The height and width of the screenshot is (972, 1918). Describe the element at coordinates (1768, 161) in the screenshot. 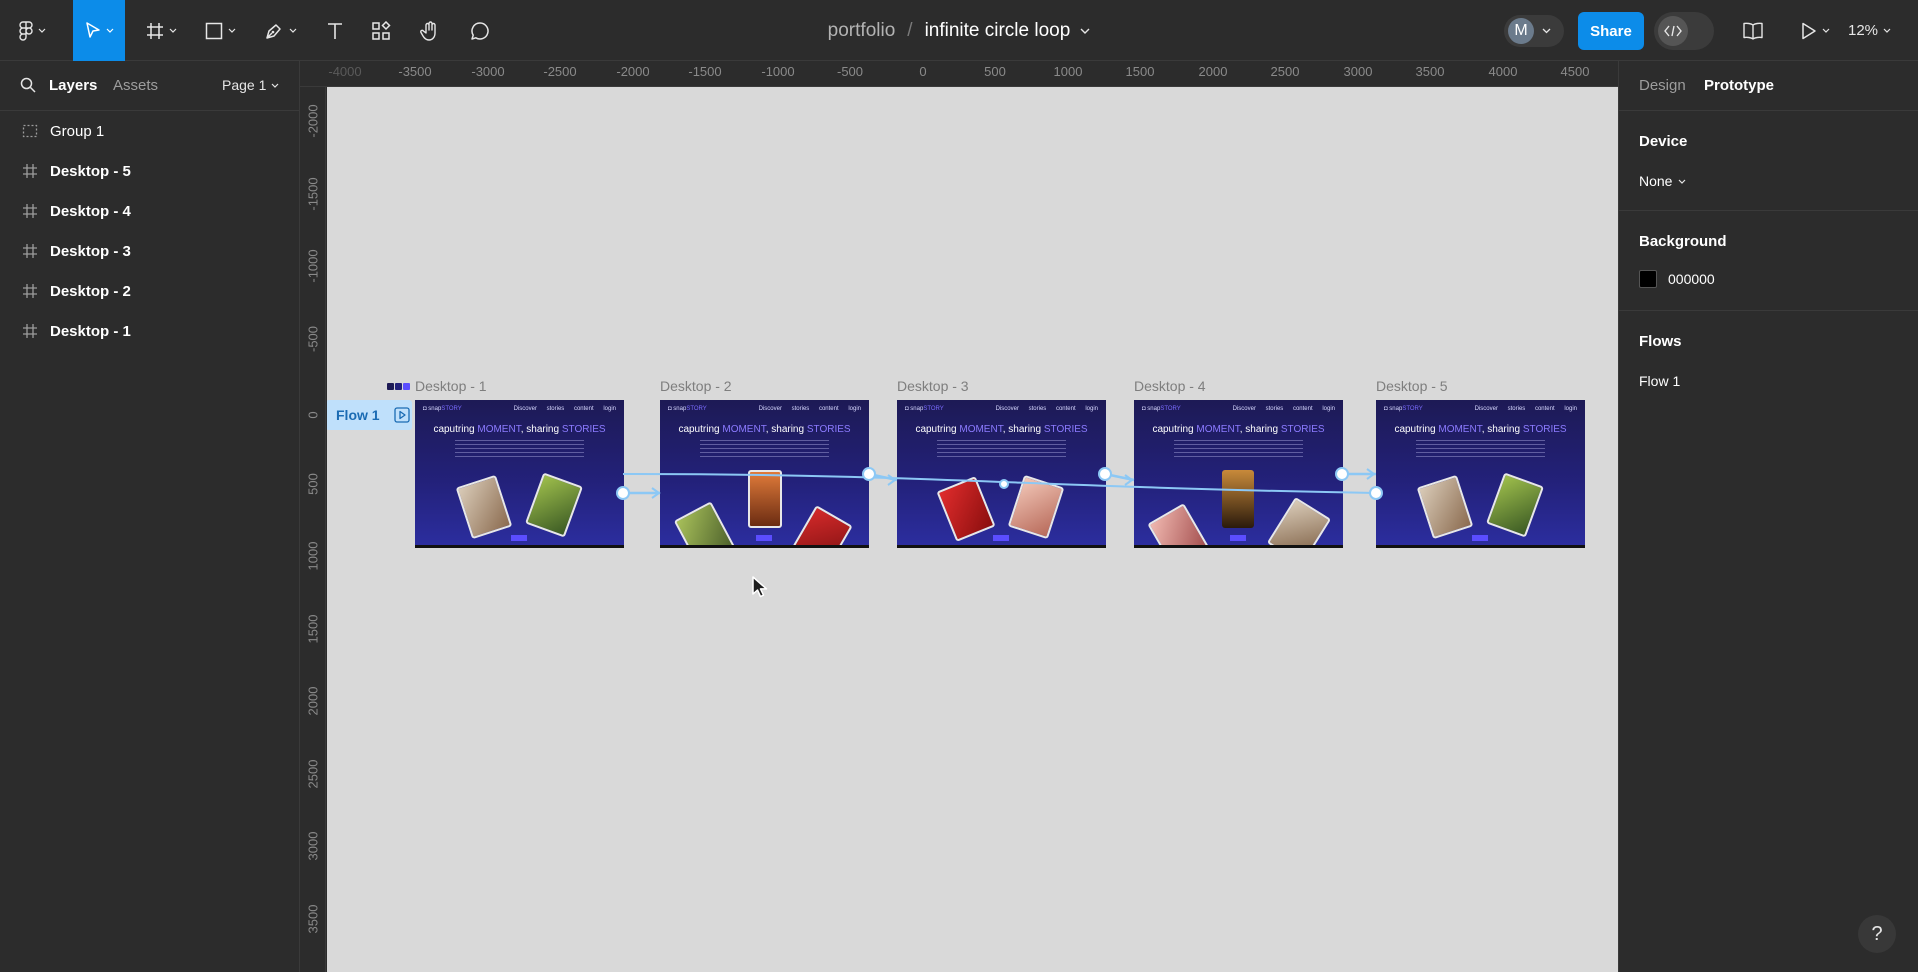

I see `device-section: Device None` at that location.